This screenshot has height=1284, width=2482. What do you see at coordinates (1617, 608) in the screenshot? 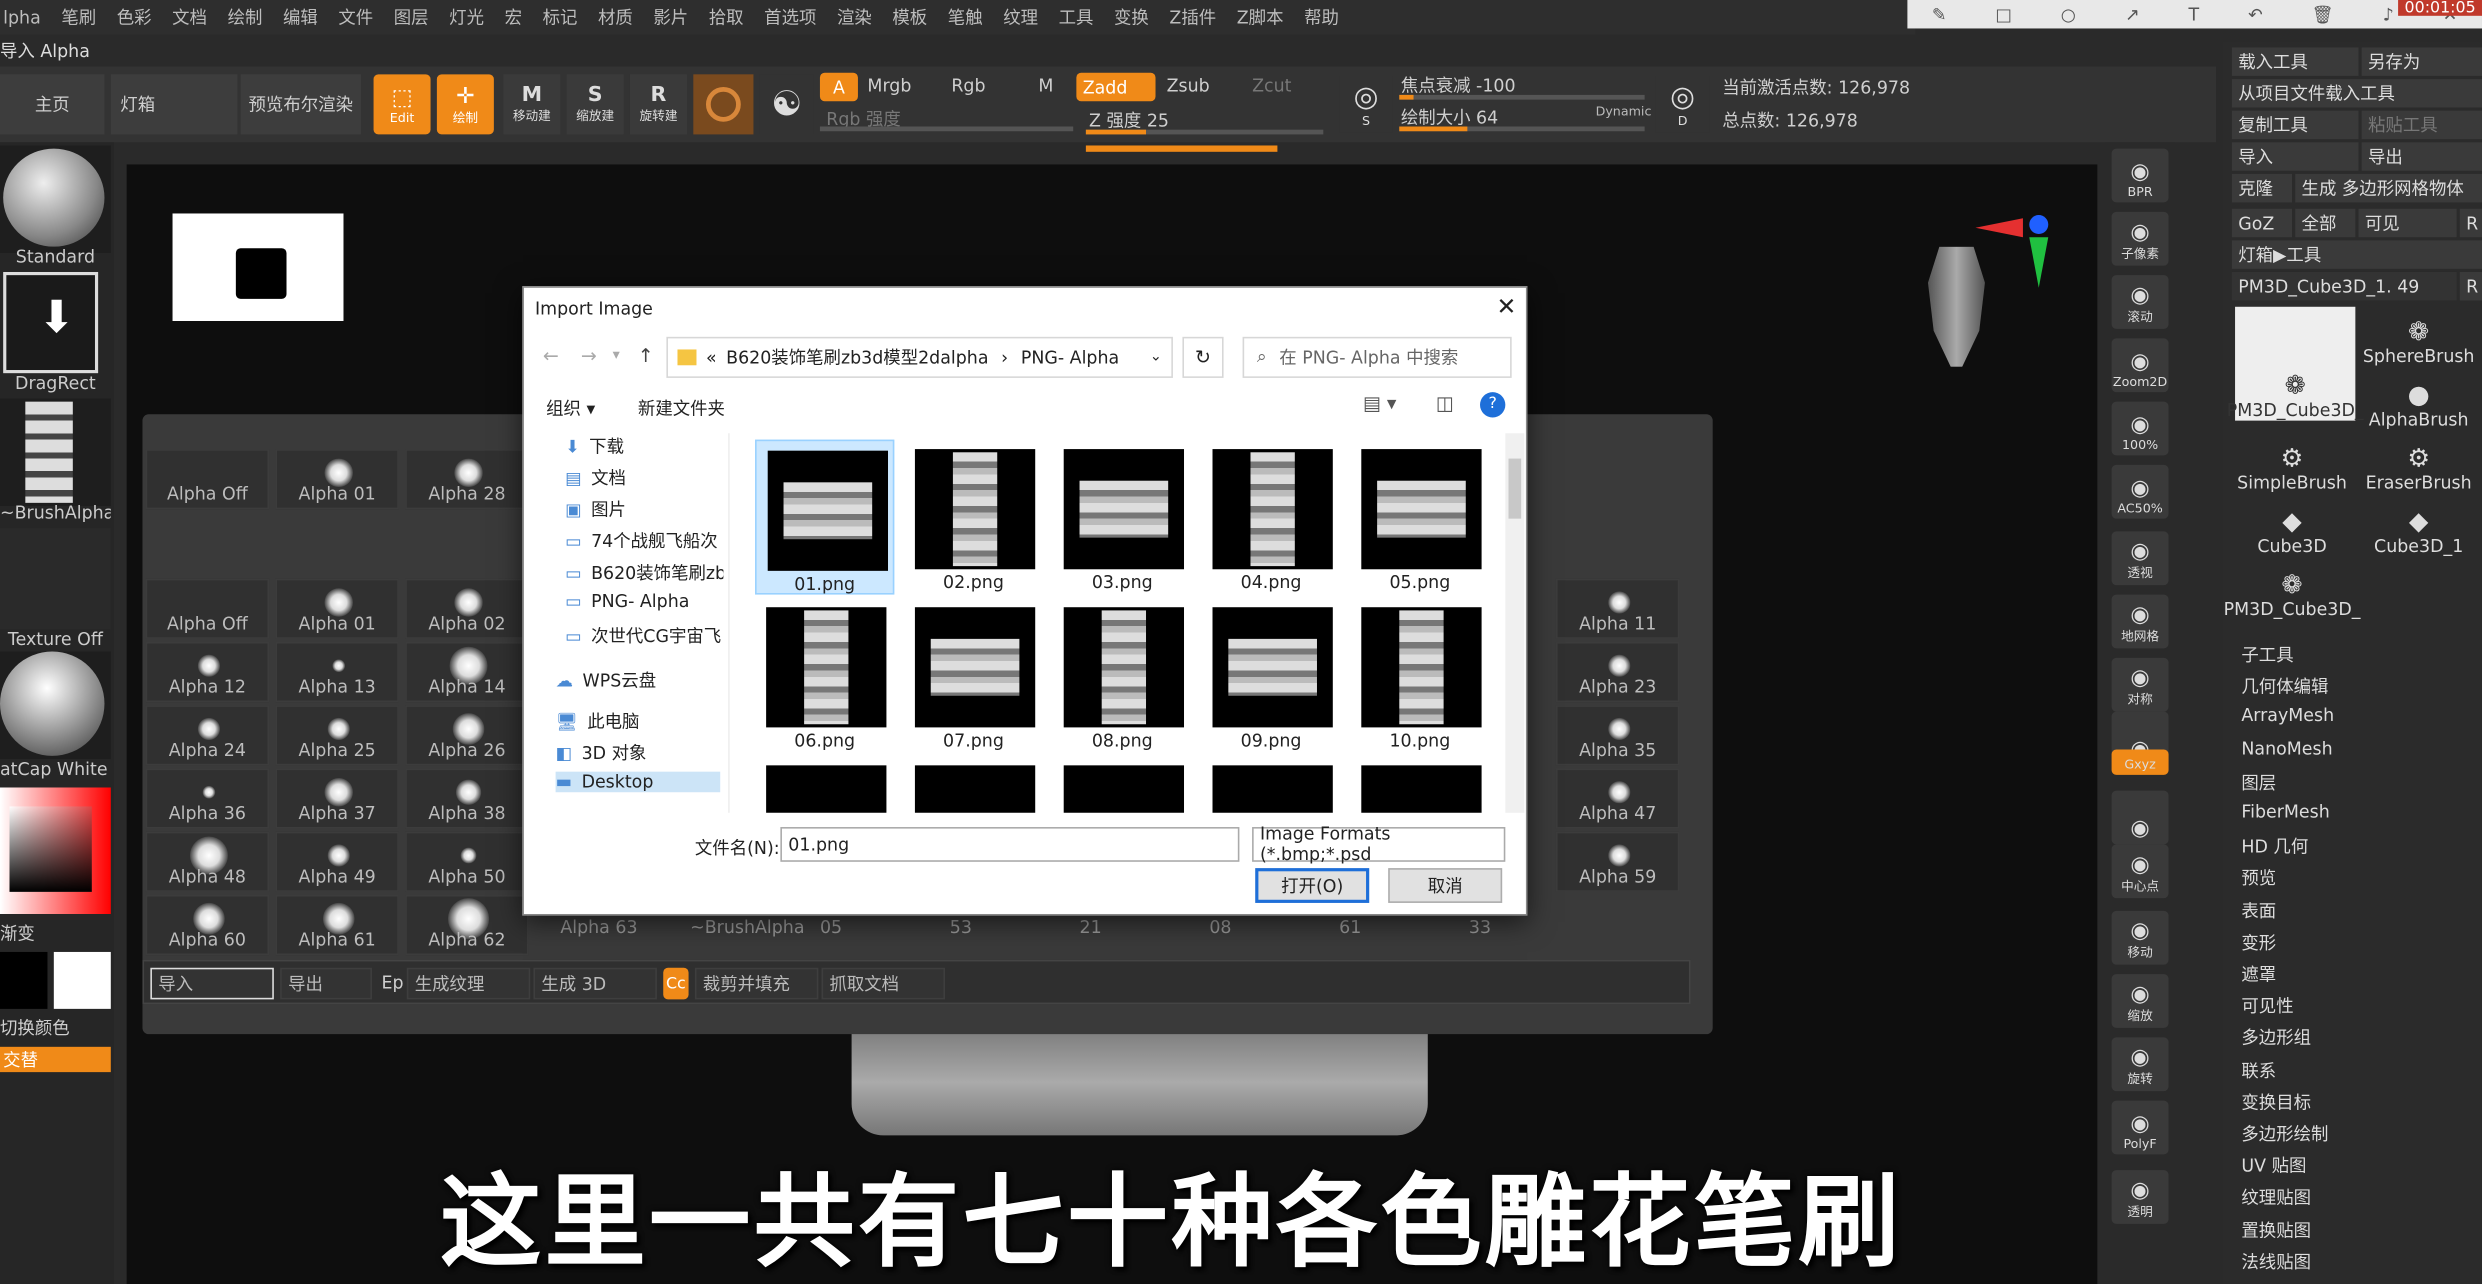
I see `alpha-thumb: Alpha 11` at bounding box center [1617, 608].